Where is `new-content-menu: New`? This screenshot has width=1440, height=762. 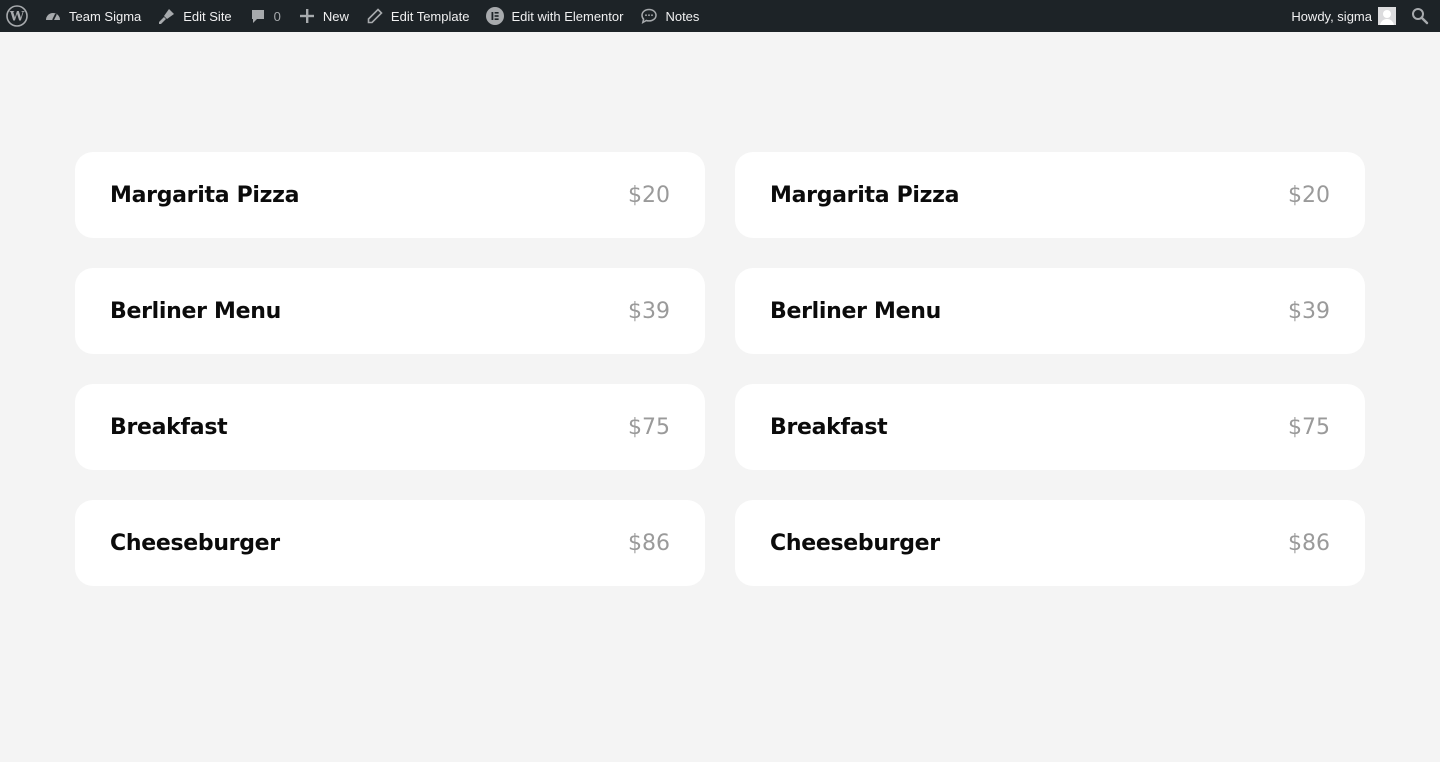 new-content-menu: New is located at coordinates (323, 16).